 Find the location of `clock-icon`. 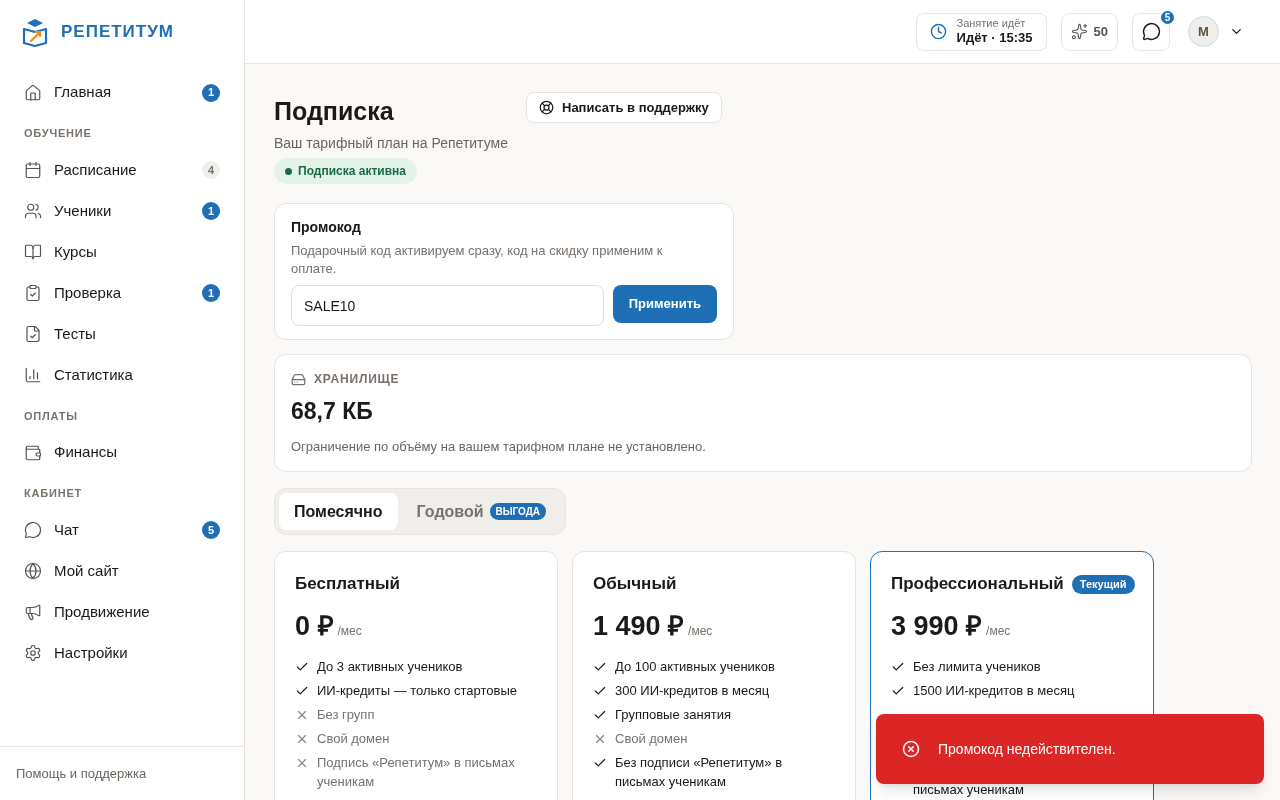

clock-icon is located at coordinates (938, 31).